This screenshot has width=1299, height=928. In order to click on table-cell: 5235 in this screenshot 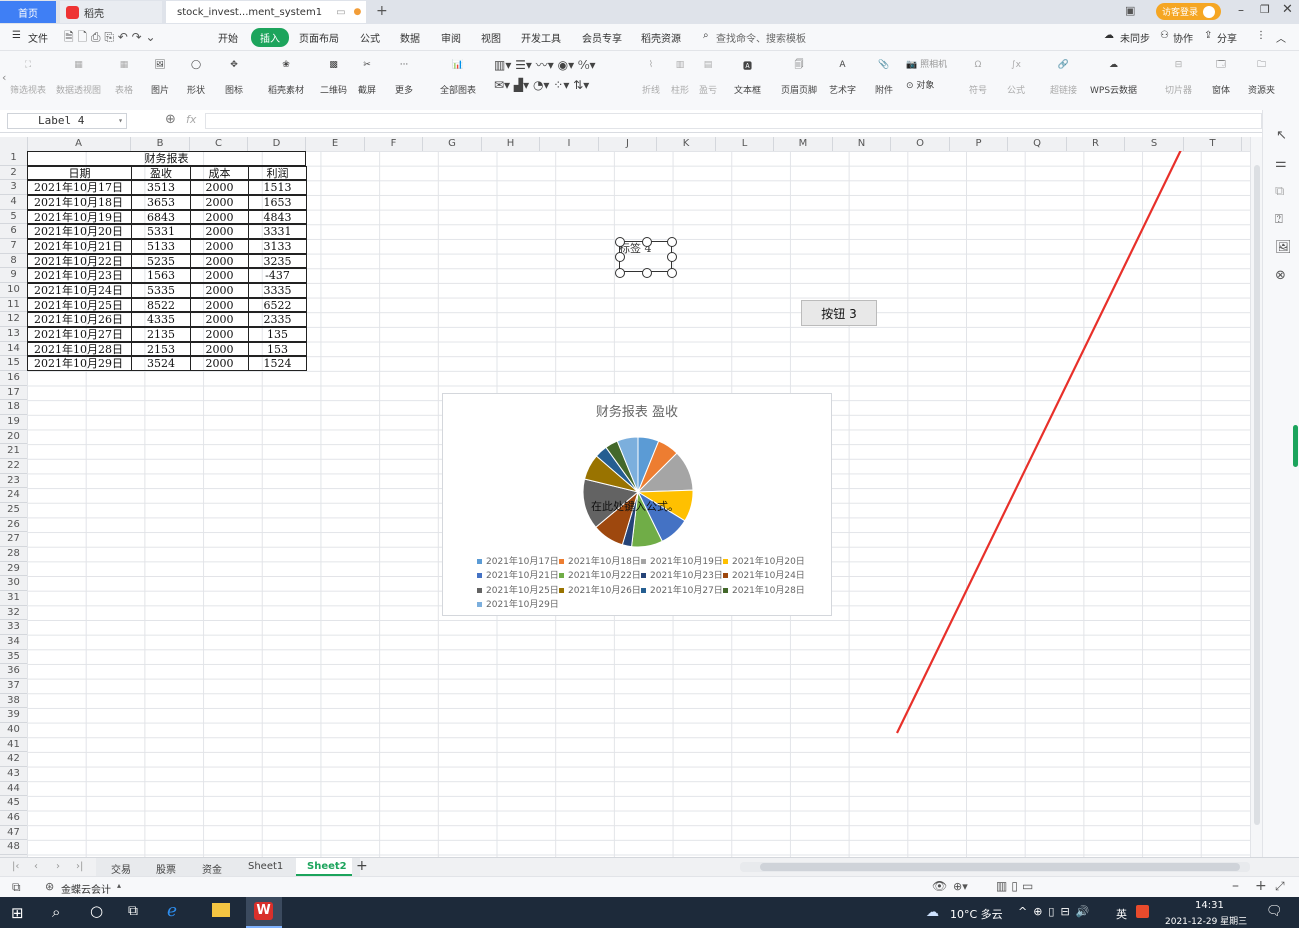, I will do `click(161, 261)`.